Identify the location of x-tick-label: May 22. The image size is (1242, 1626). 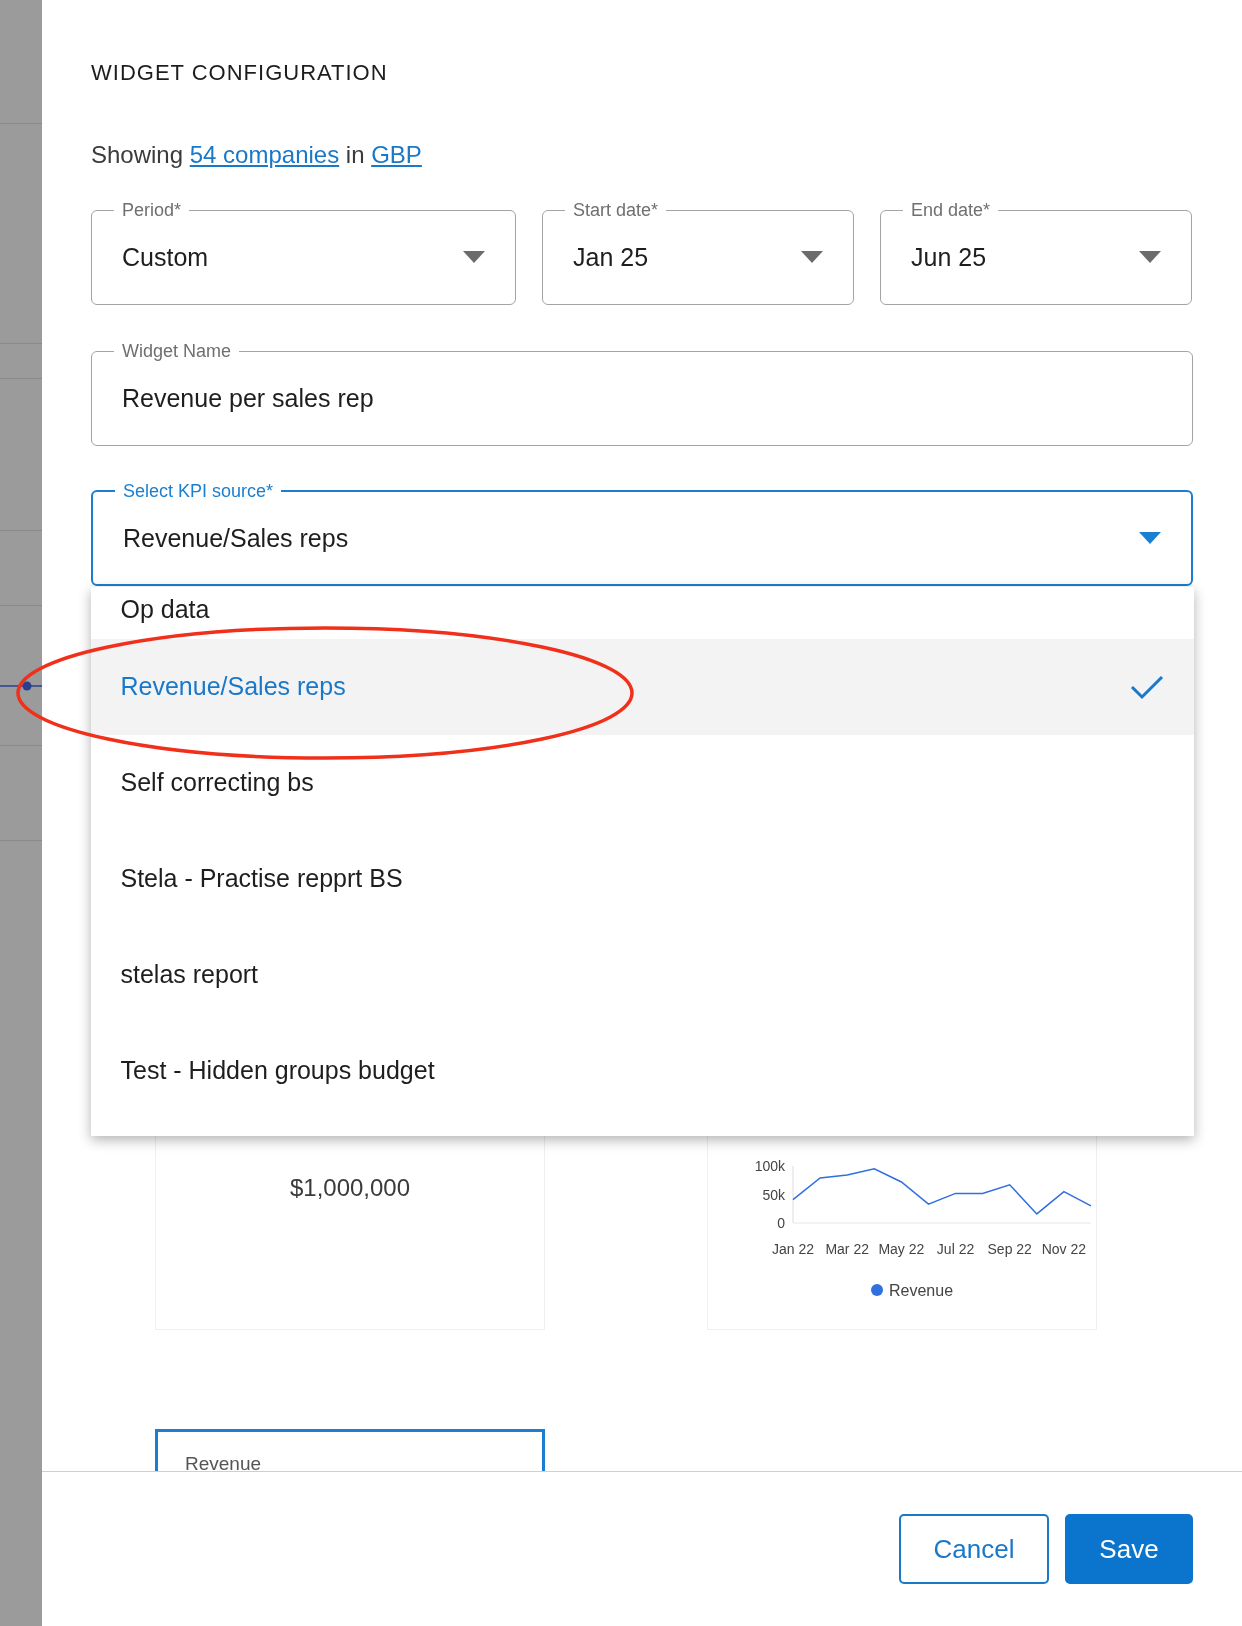
(901, 1249).